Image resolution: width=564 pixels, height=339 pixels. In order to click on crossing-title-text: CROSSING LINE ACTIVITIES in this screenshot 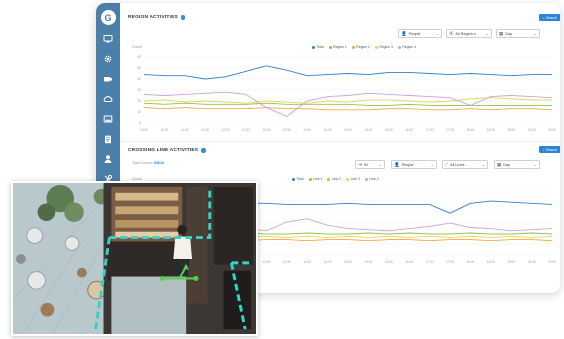, I will do `click(163, 150)`.